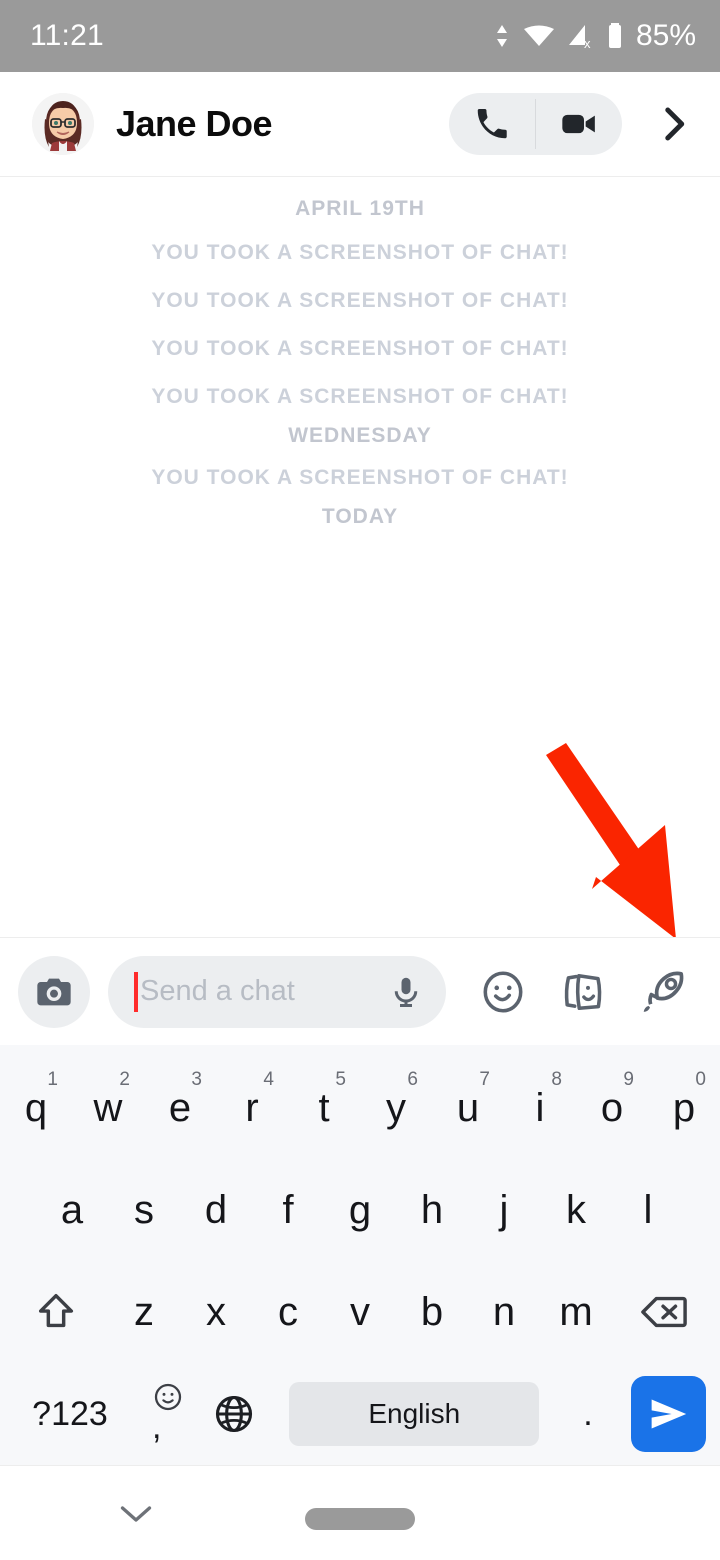 This screenshot has height=1560, width=720. I want to click on system-navigation-bar, so click(360, 1512).